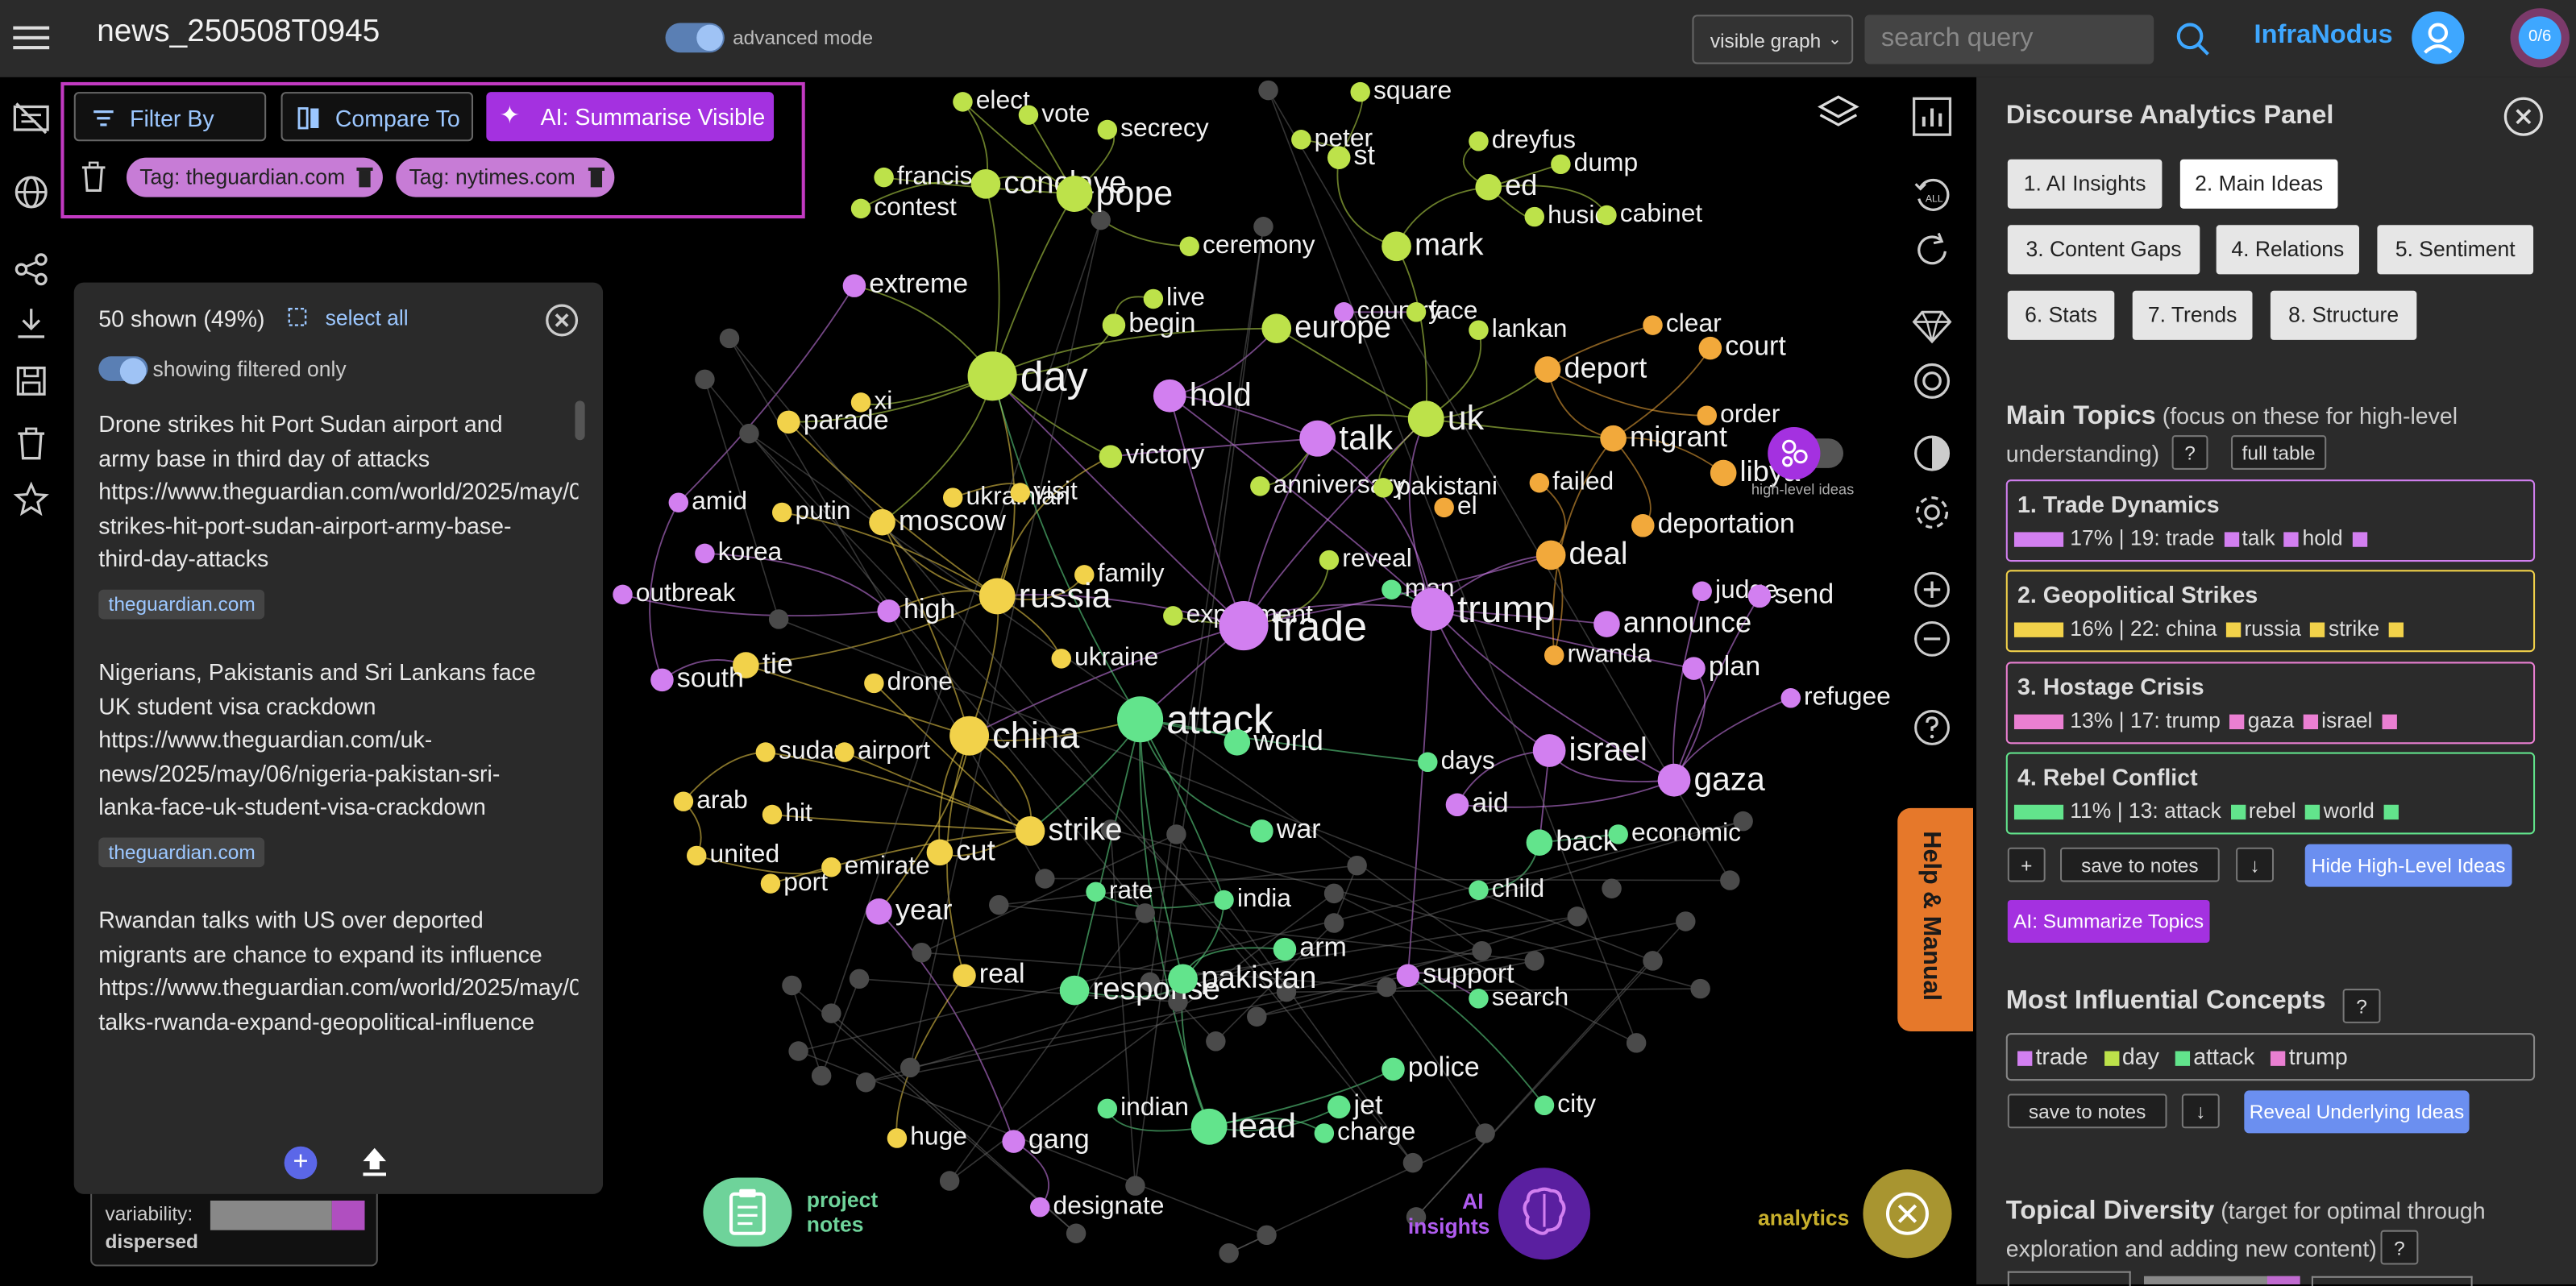  I want to click on ai-summarise-visible-button: ✦ AI: Summarise Visible, so click(630, 117).